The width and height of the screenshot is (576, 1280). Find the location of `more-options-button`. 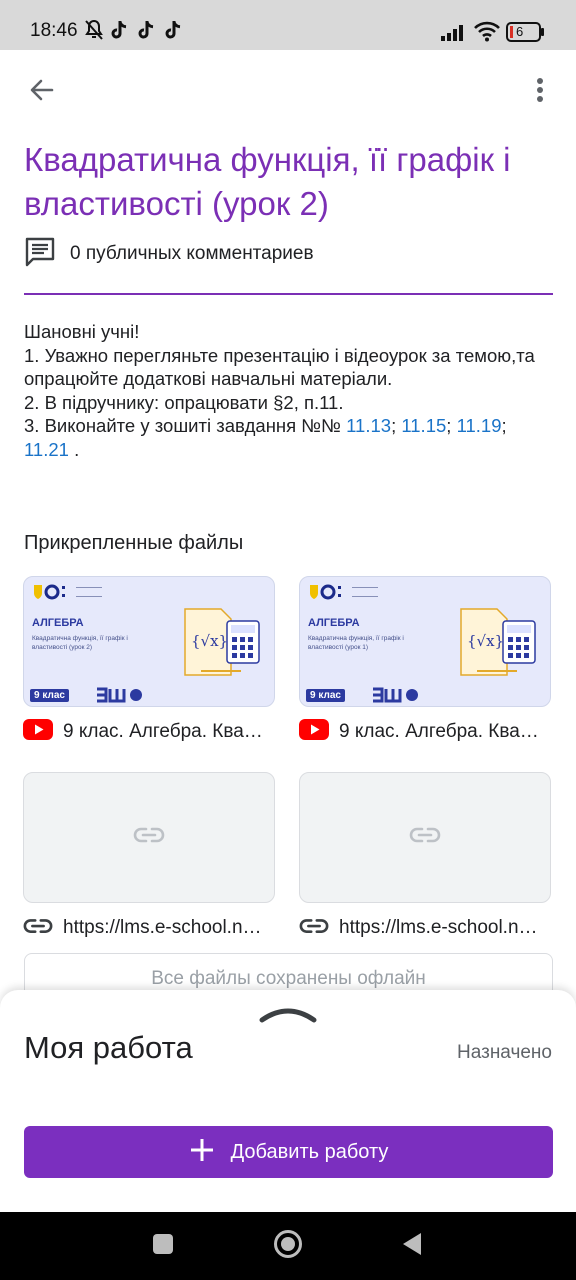

more-options-button is located at coordinates (540, 92).